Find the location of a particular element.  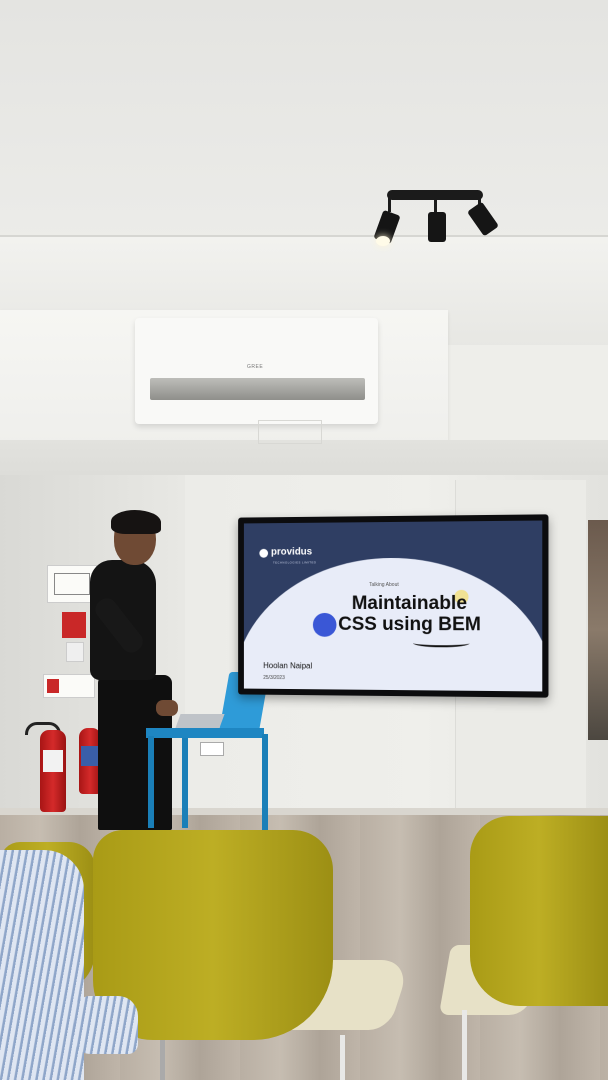

spotlight-glow is located at coordinates (383, 241).